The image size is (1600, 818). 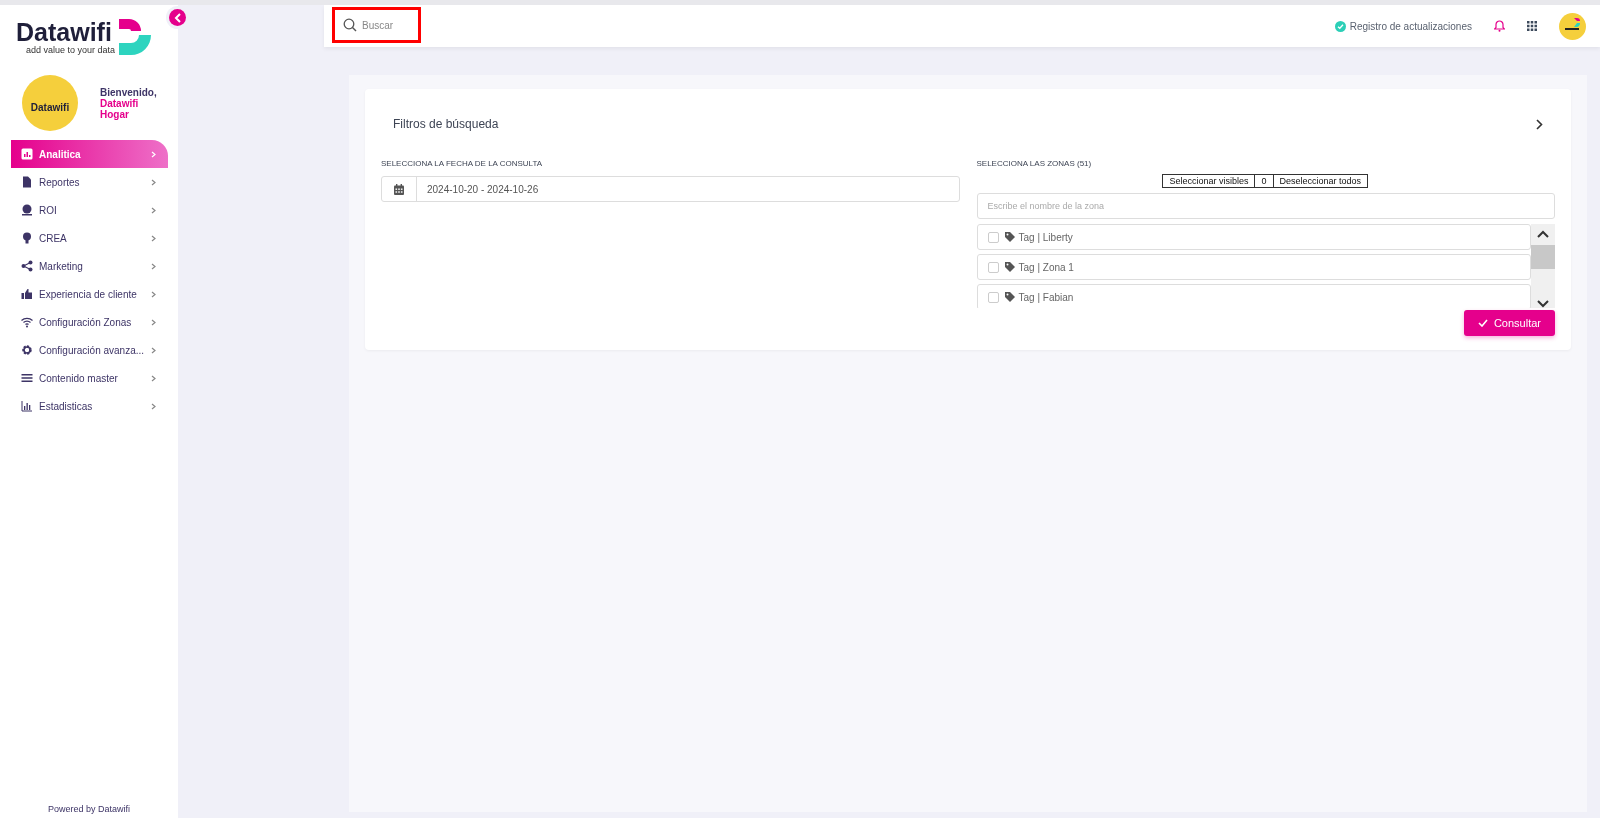 I want to click on date-label: SELECCIONA LA FECHA DE LA CONSULTA, so click(x=462, y=163).